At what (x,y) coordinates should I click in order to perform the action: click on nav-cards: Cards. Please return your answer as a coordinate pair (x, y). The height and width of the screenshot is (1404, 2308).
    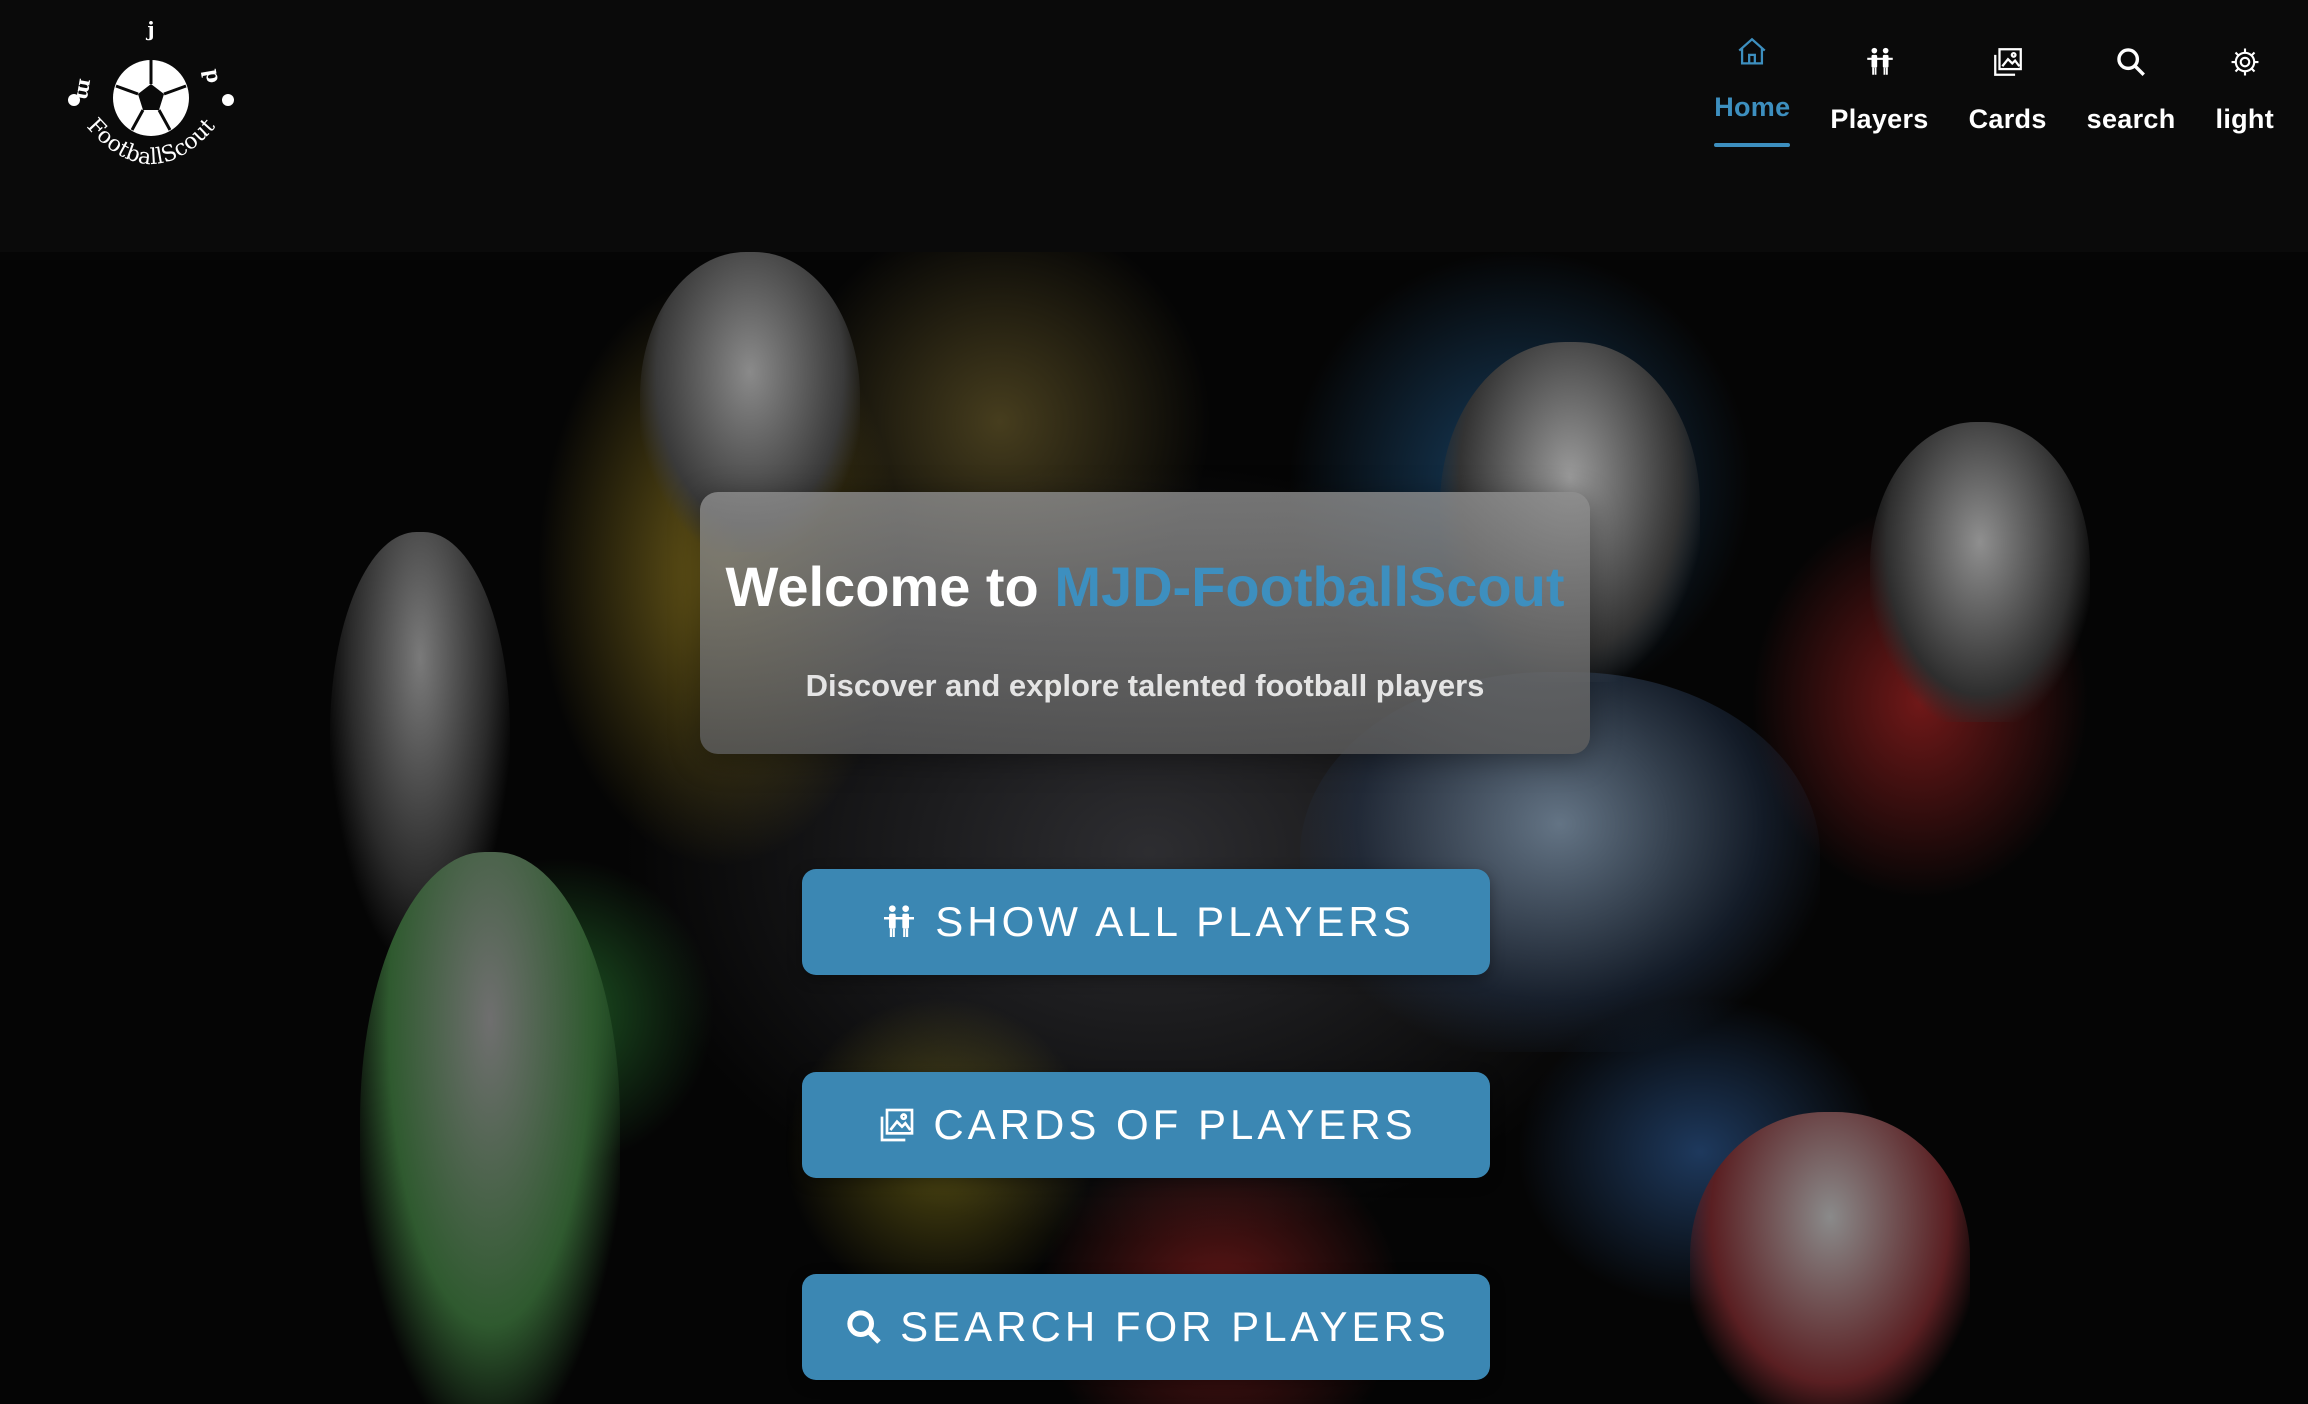
    Looking at the image, I should click on (2008, 87).